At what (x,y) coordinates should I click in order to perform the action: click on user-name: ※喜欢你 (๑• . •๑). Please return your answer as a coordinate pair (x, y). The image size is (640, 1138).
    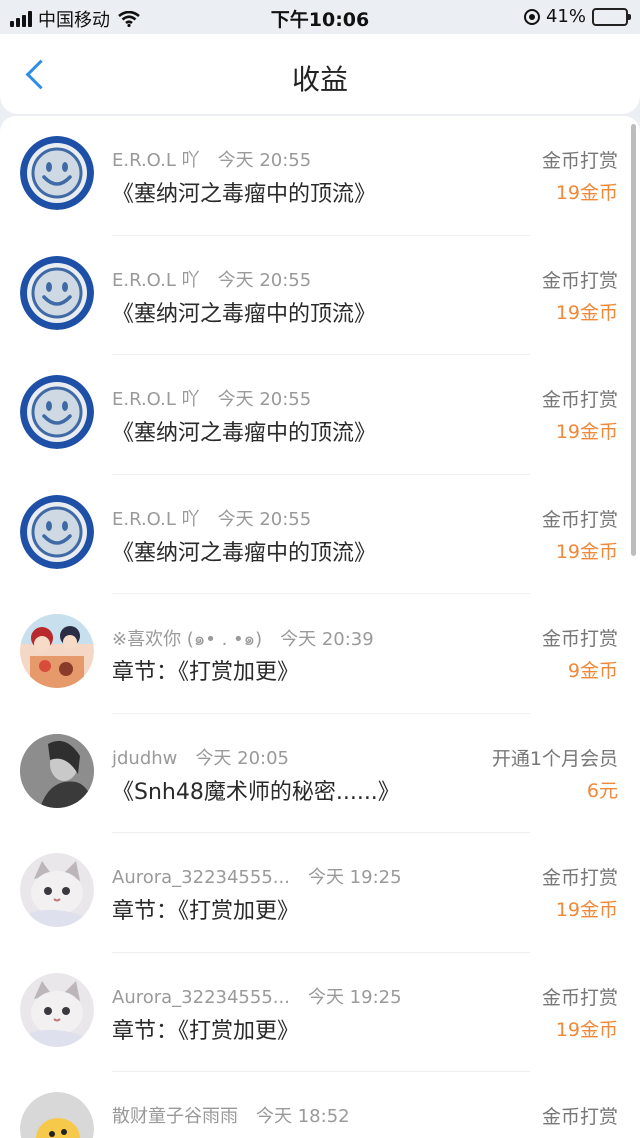
    Looking at the image, I should click on (187, 639).